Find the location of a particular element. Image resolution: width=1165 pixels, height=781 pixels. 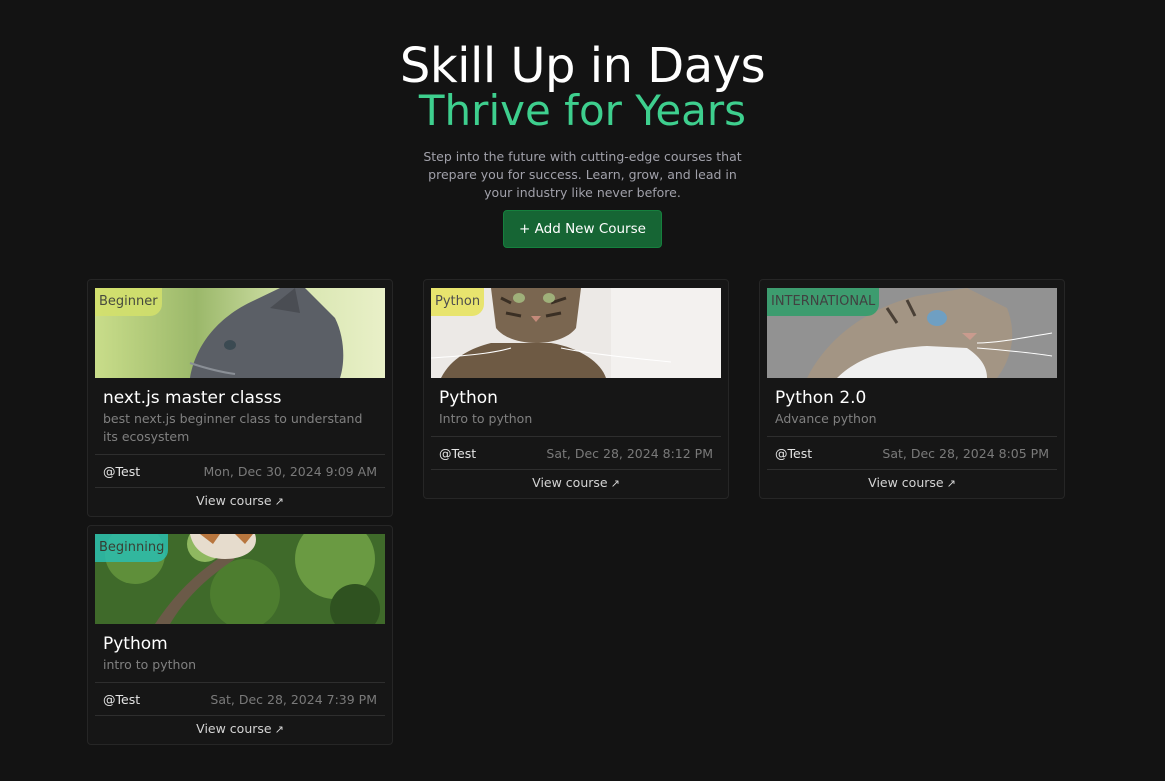

course-meta: @Test Sat, Dec 28, 2024 8:12 PM is located at coordinates (576, 453).